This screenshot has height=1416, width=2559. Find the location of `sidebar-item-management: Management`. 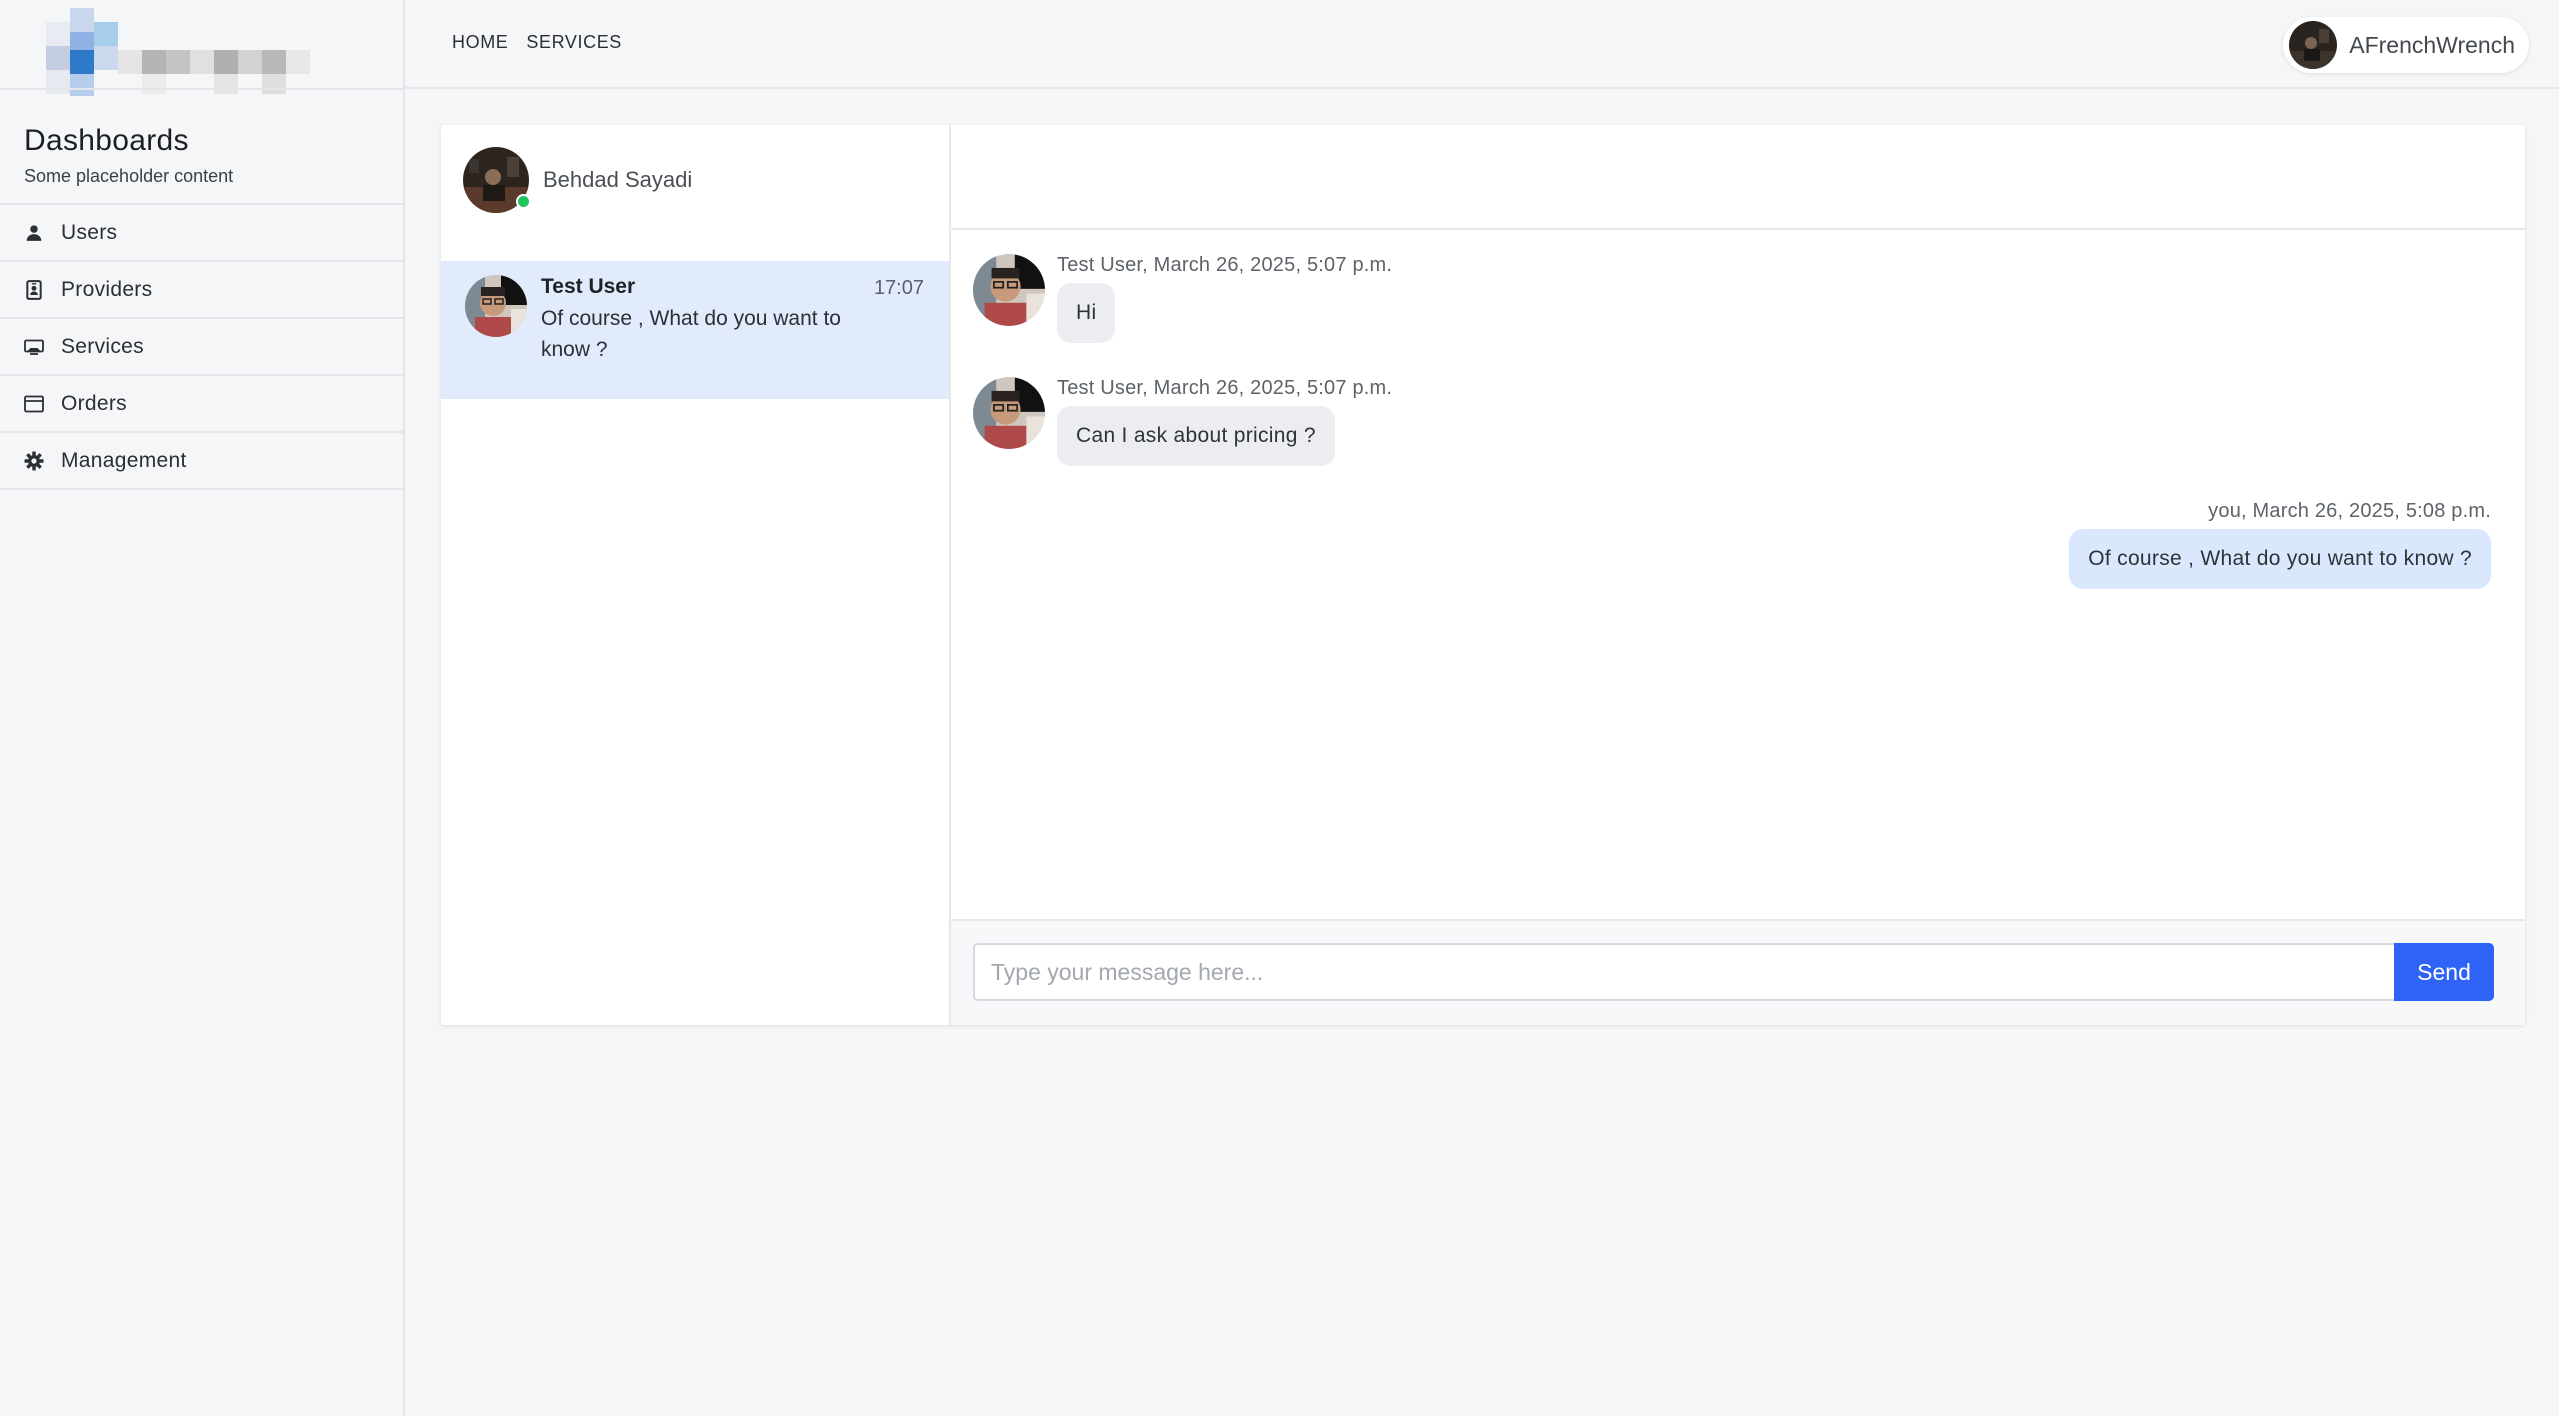

sidebar-item-management: Management is located at coordinates (201, 461).